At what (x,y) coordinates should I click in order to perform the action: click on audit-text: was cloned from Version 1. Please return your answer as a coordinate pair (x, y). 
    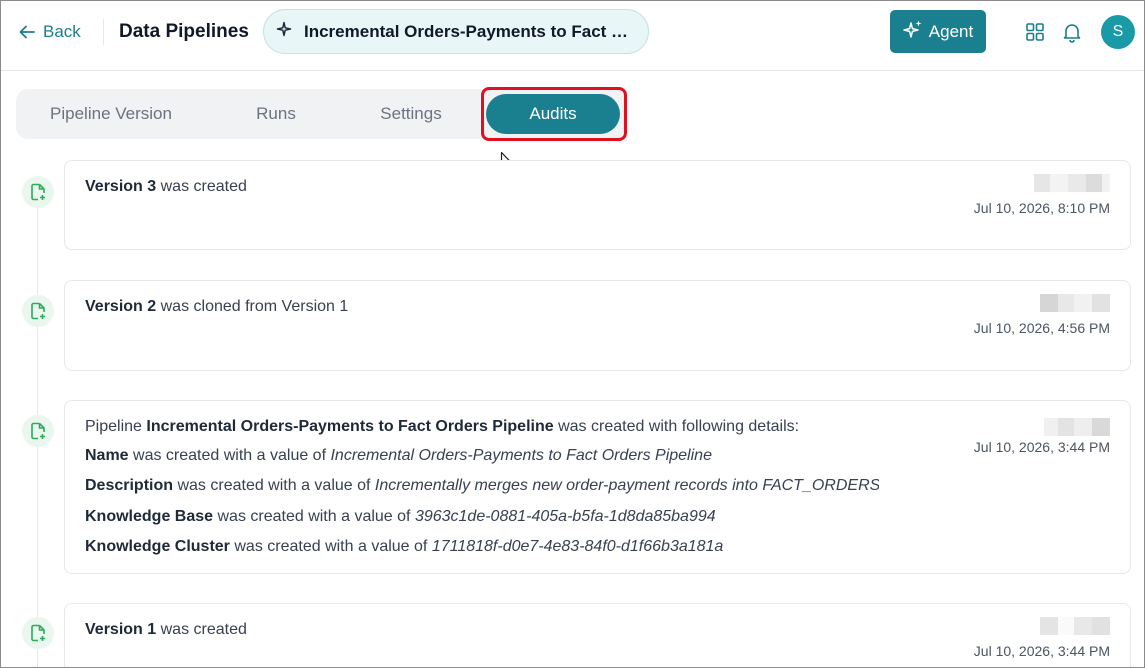
    Looking at the image, I should click on (254, 306).